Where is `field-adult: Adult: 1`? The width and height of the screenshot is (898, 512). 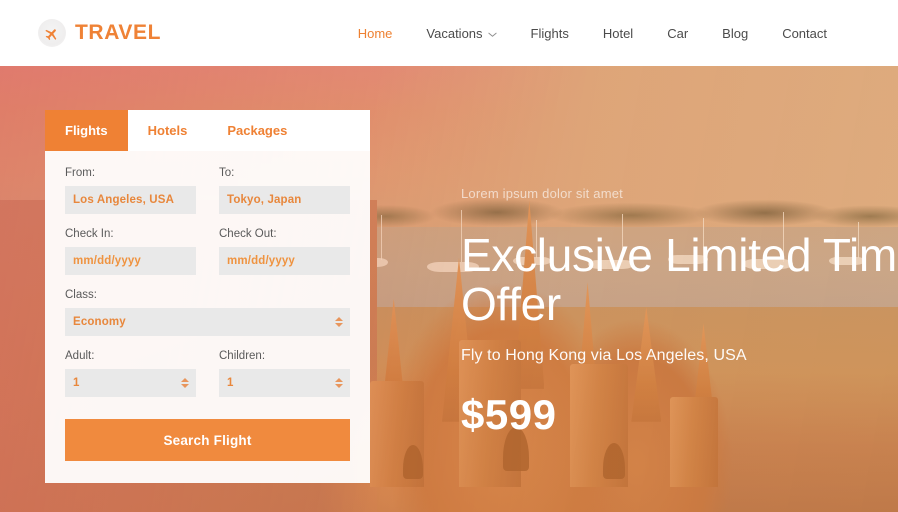 field-adult: Adult: 1 is located at coordinates (130, 373).